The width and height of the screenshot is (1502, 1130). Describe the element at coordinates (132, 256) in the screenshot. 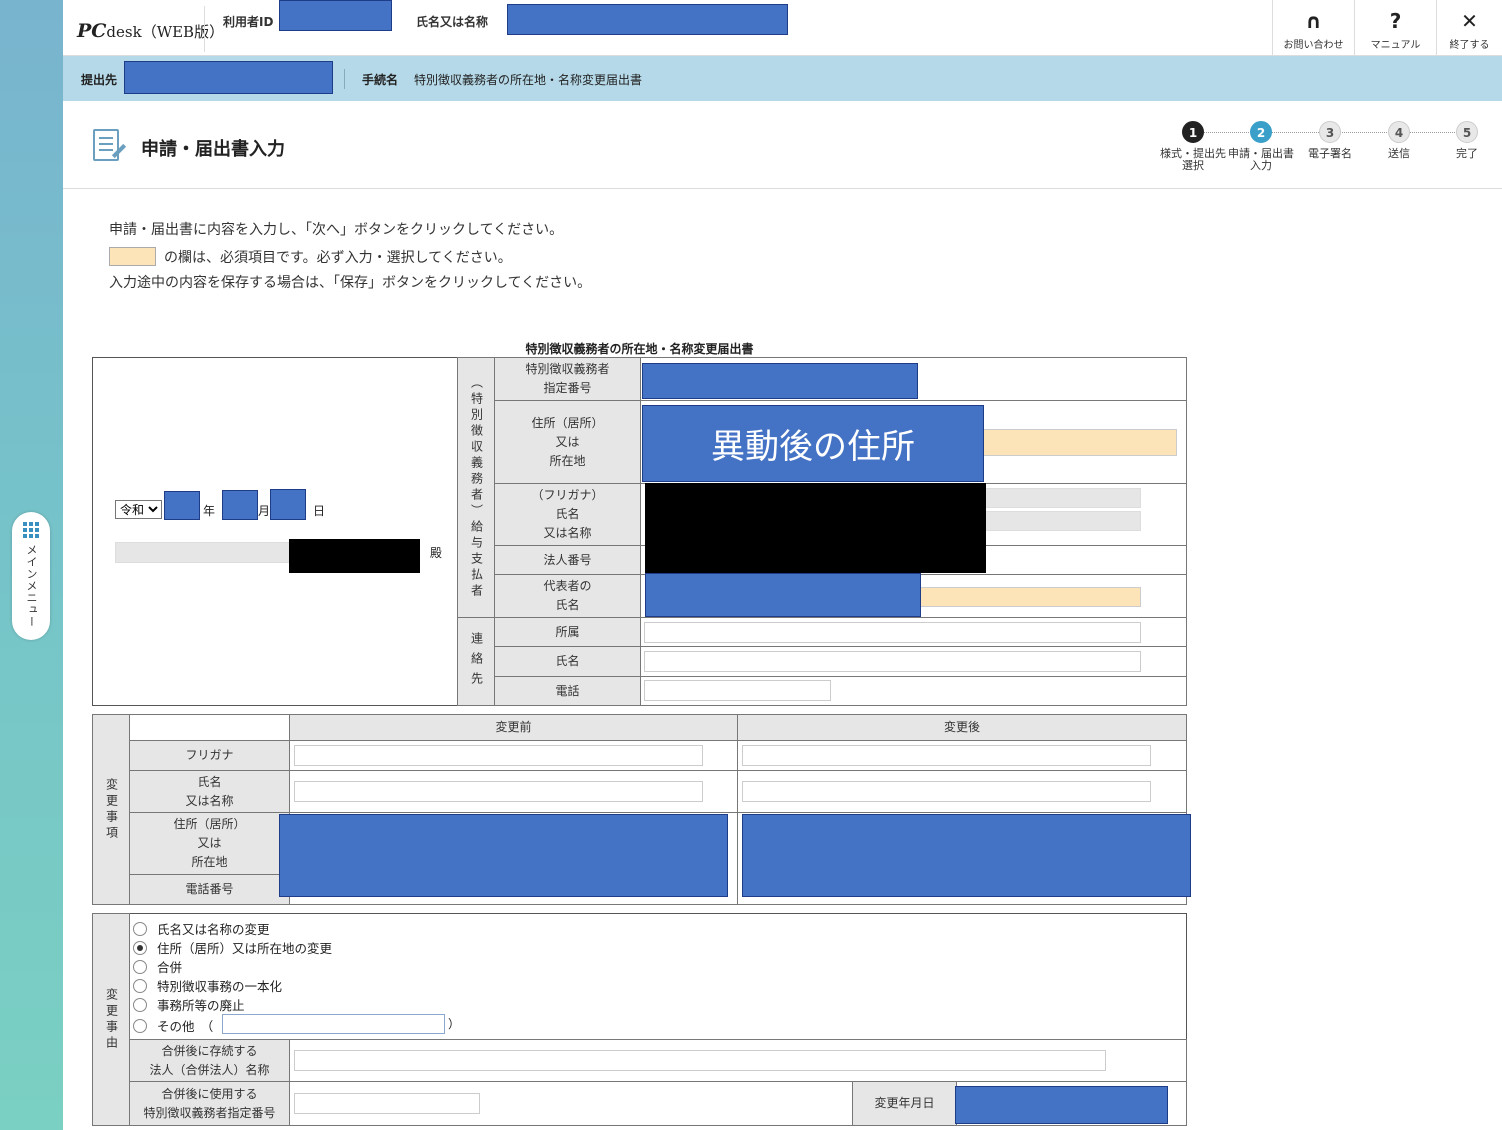

I see `required-color-sample` at that location.